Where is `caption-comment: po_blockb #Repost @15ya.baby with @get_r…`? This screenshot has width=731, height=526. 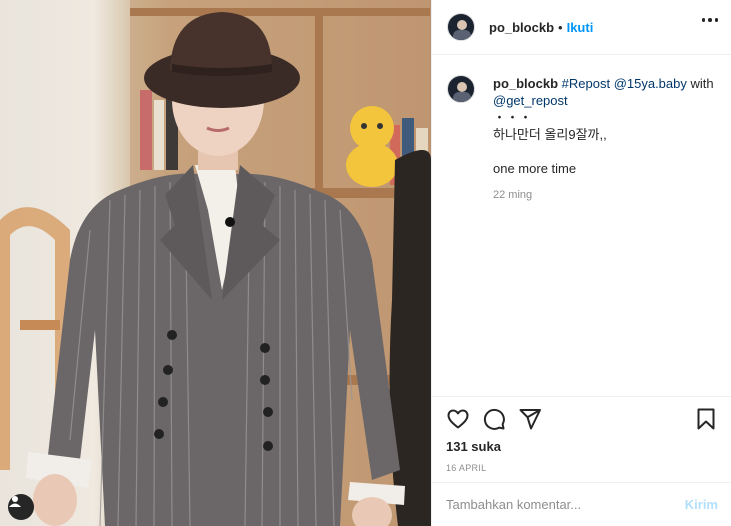 caption-comment: po_blockb #Repost @15ya.baby with @get_r… is located at coordinates (582, 139).